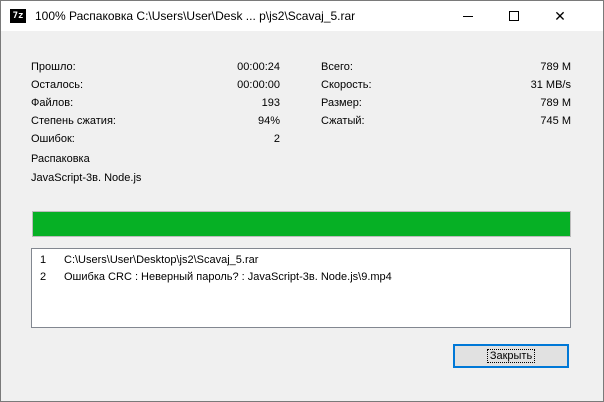 This screenshot has height=402, width=604. I want to click on size-value: 789 M, so click(555, 103).